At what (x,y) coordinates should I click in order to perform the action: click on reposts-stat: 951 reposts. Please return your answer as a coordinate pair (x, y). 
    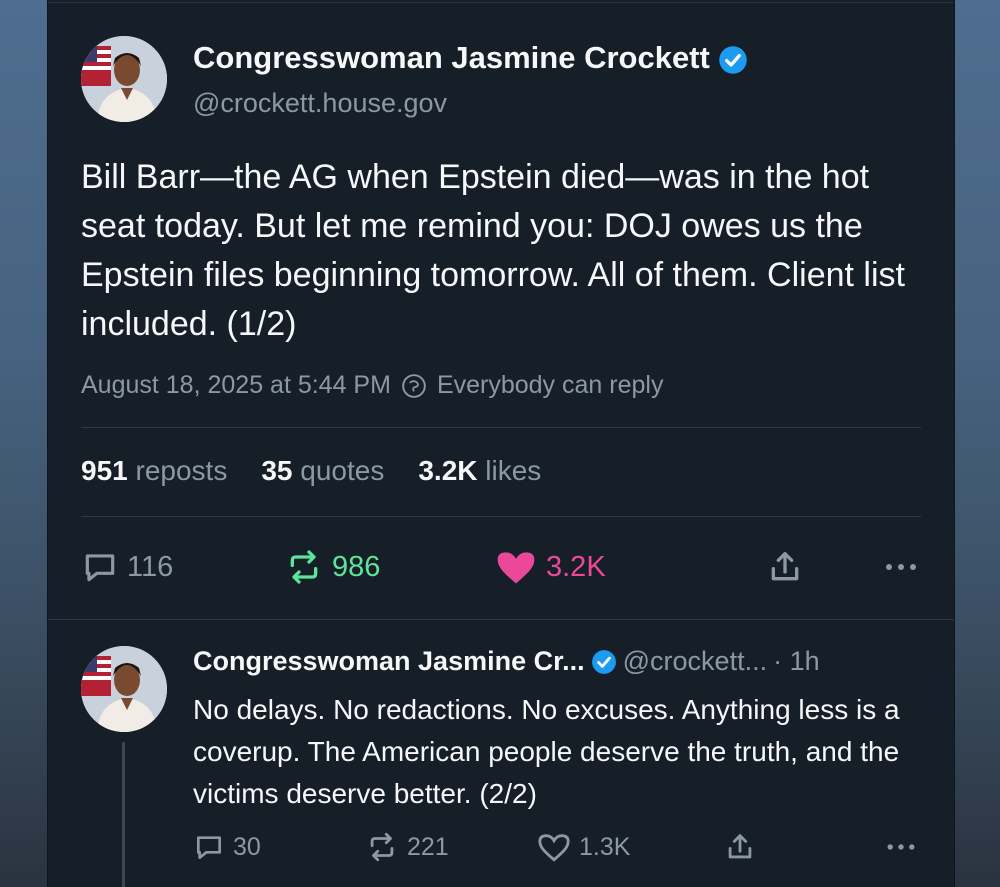
    Looking at the image, I should click on (154, 471).